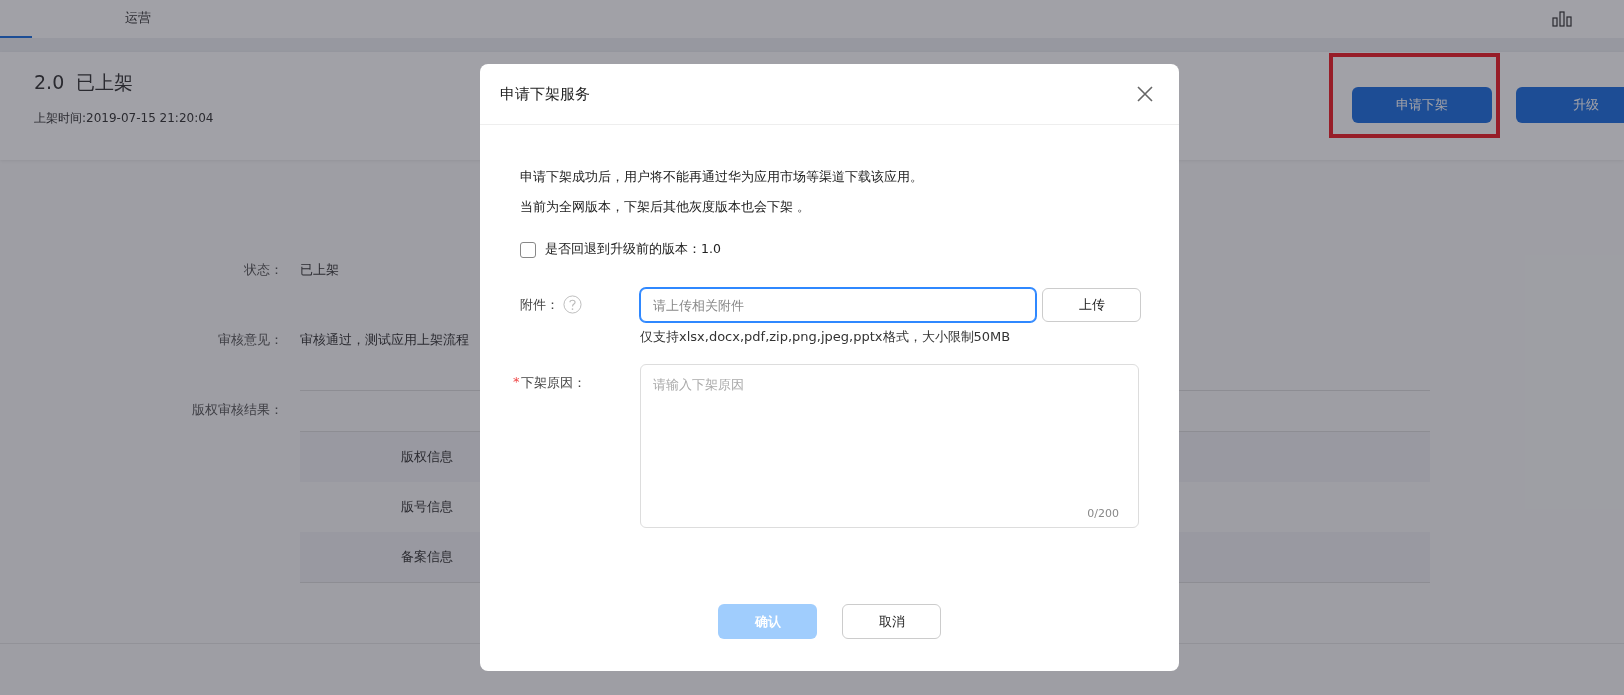 This screenshot has height=695, width=1624. Describe the element at coordinates (545, 94) in the screenshot. I see `dialog-title: 申请下架服务` at that location.